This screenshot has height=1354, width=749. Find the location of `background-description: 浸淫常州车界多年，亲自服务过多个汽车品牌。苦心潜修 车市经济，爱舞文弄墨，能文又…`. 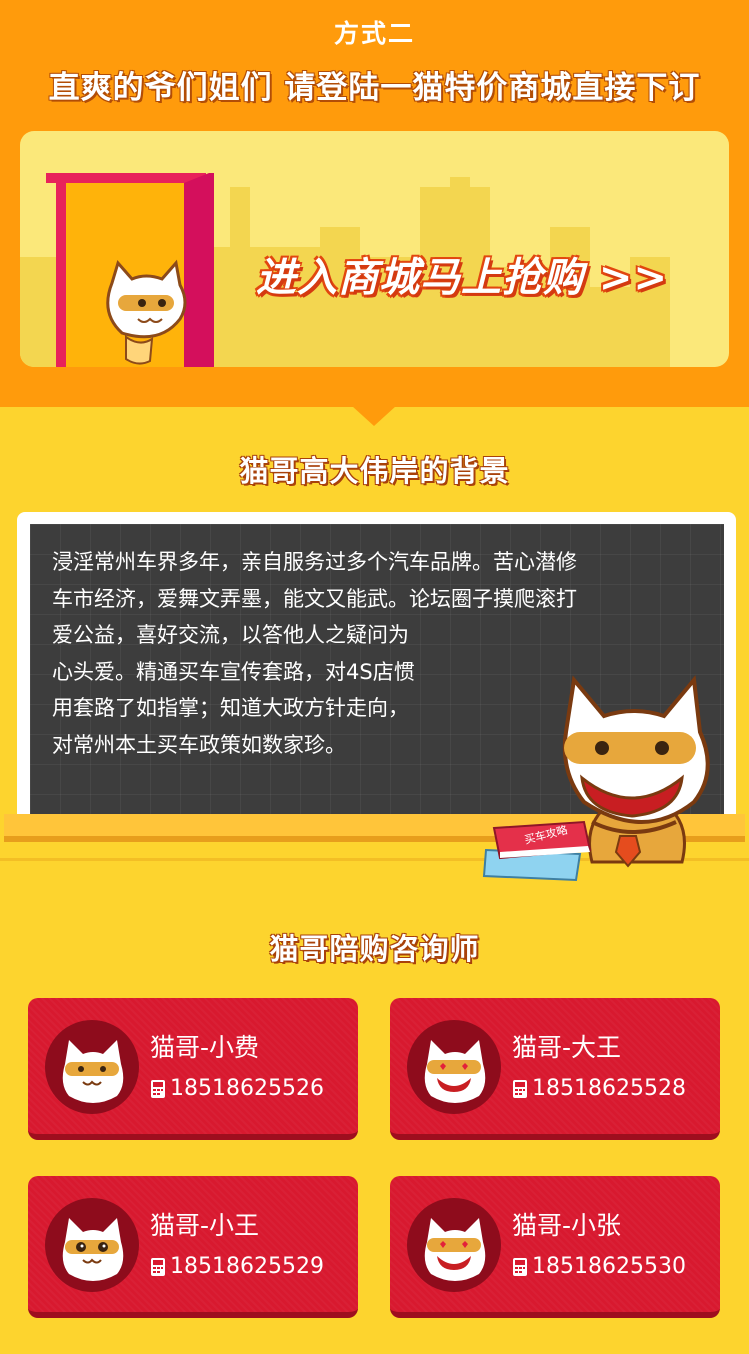

background-description: 浸淫常州车界多年，亲自服务过多个汽车品牌。苦心潜修 车市经济，爱舞文弄墨，能文又… is located at coordinates (314, 653).